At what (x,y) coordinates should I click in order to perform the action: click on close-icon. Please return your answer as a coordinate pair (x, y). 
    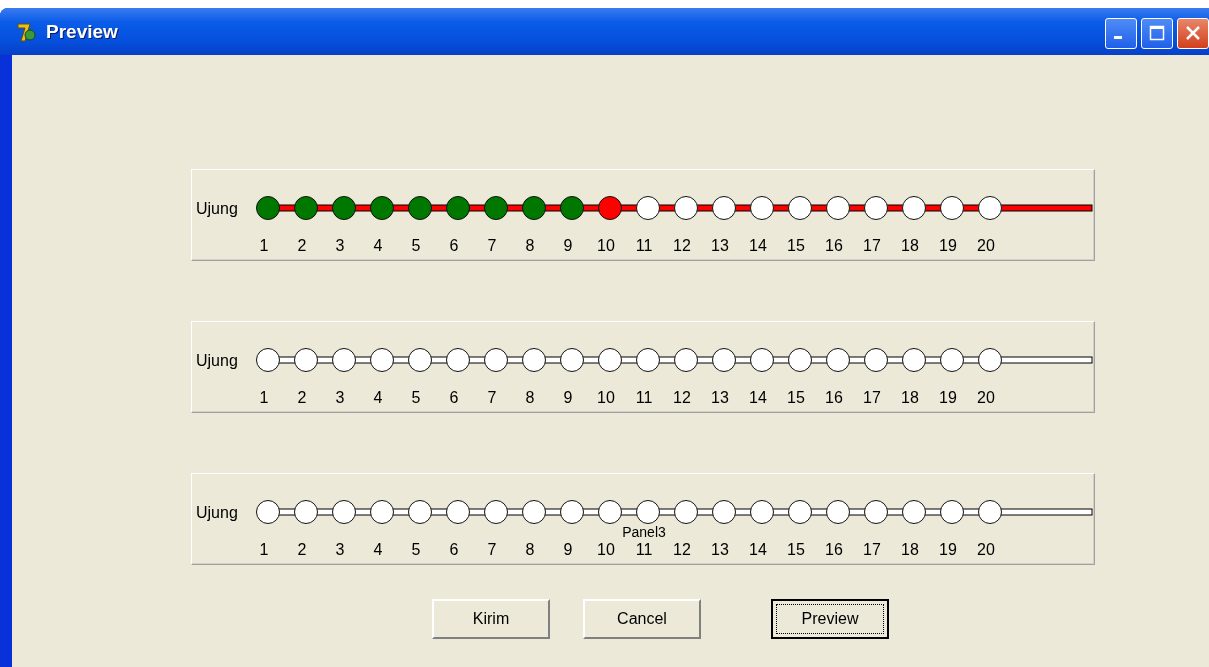
    Looking at the image, I should click on (1193, 33).